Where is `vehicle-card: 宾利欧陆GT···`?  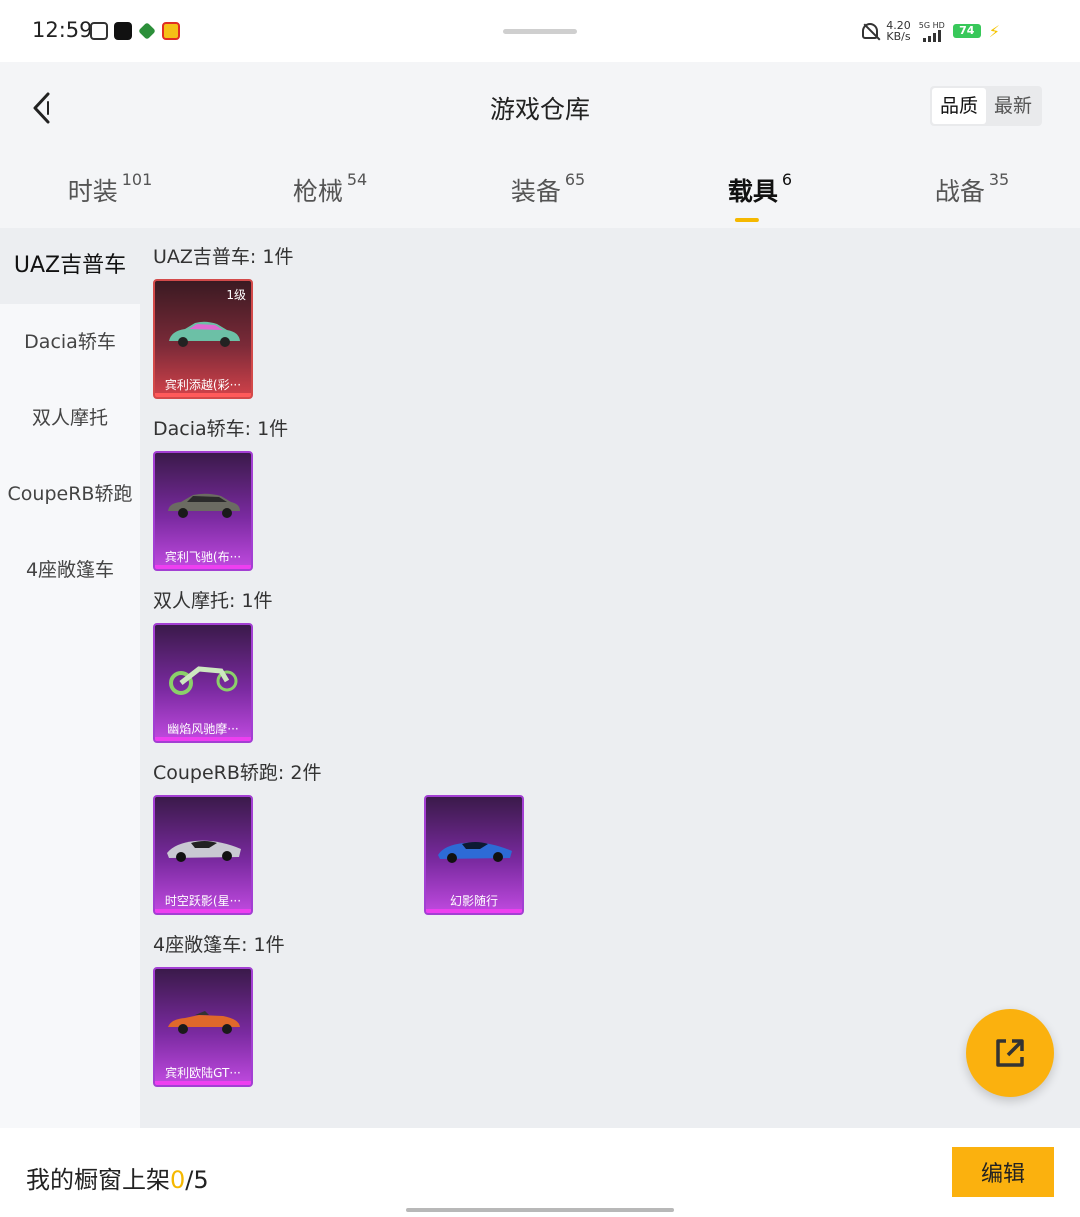 vehicle-card: 宾利欧陆GT··· is located at coordinates (203, 1027).